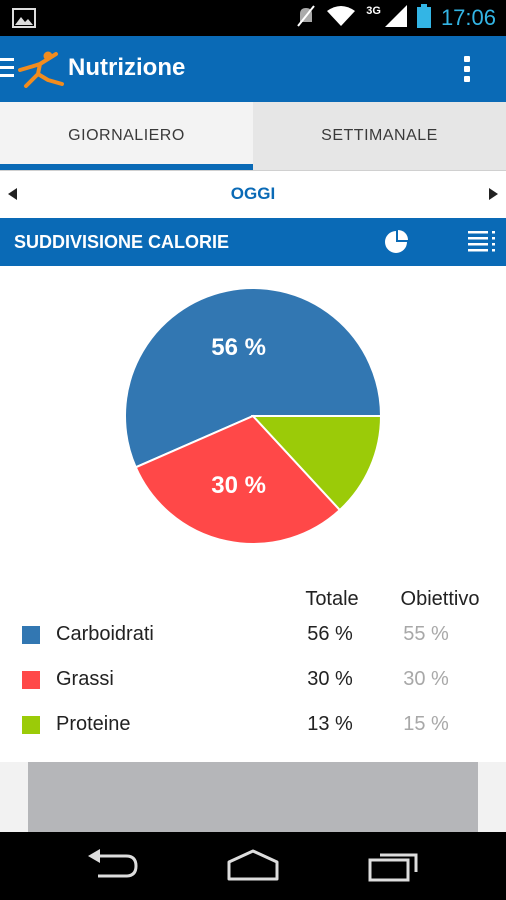 Image resolution: width=506 pixels, height=900 pixels. What do you see at coordinates (24, 20) in the screenshot?
I see `image-notification-icon` at bounding box center [24, 20].